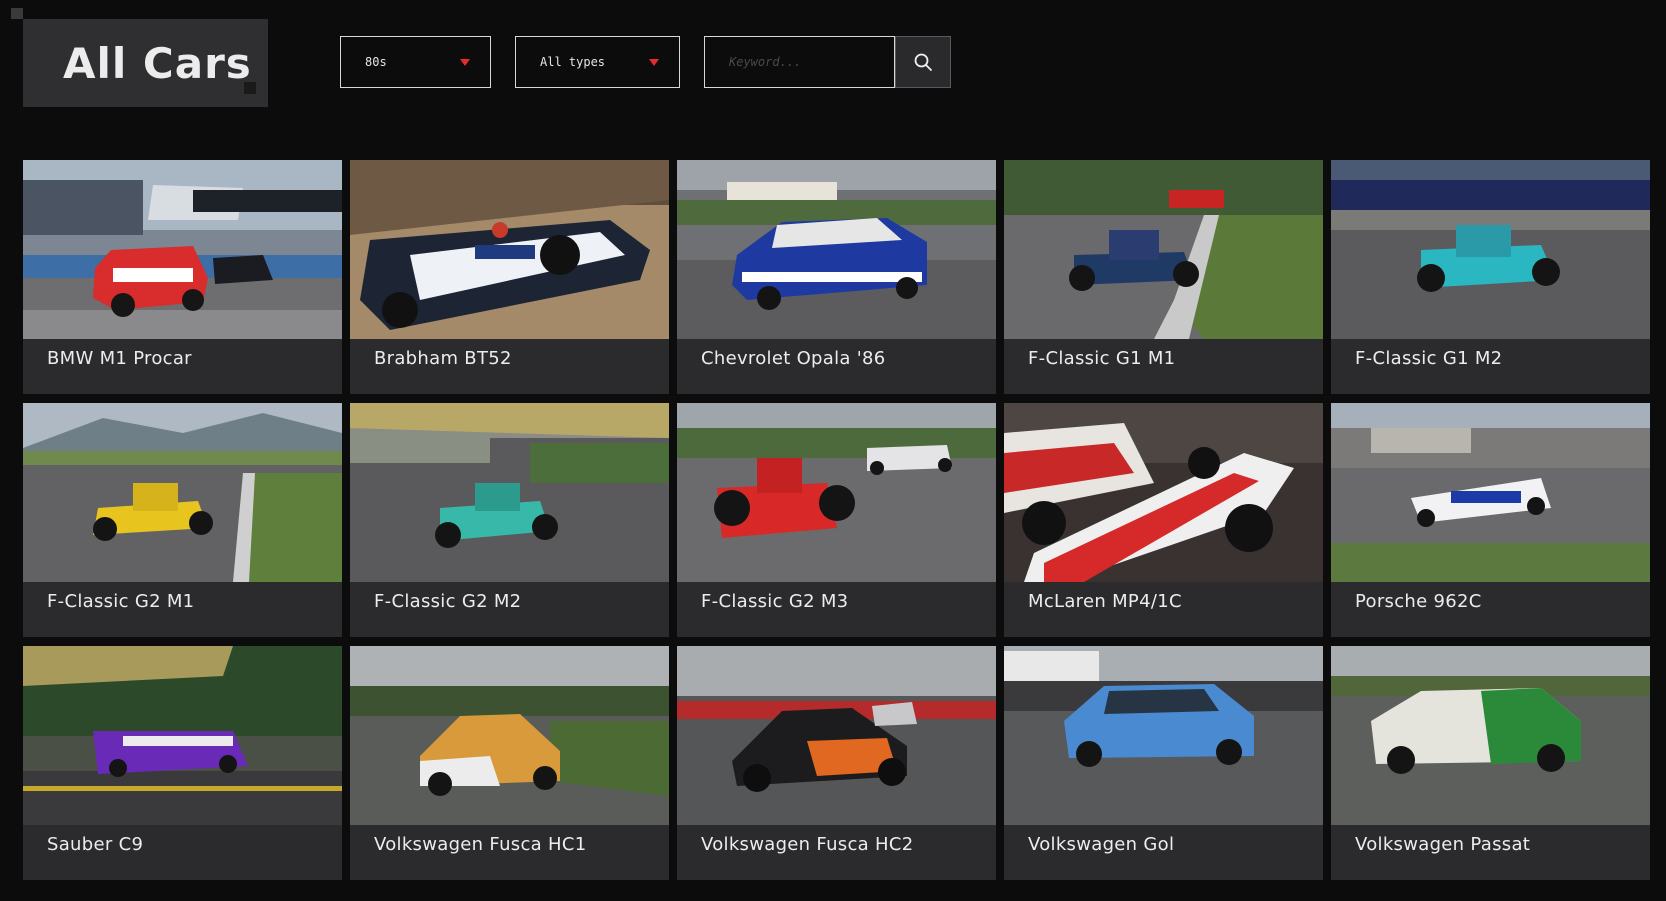 The image size is (1666, 901). What do you see at coordinates (119, 358) in the screenshot?
I see `car-name: BMW M1 Procar` at bounding box center [119, 358].